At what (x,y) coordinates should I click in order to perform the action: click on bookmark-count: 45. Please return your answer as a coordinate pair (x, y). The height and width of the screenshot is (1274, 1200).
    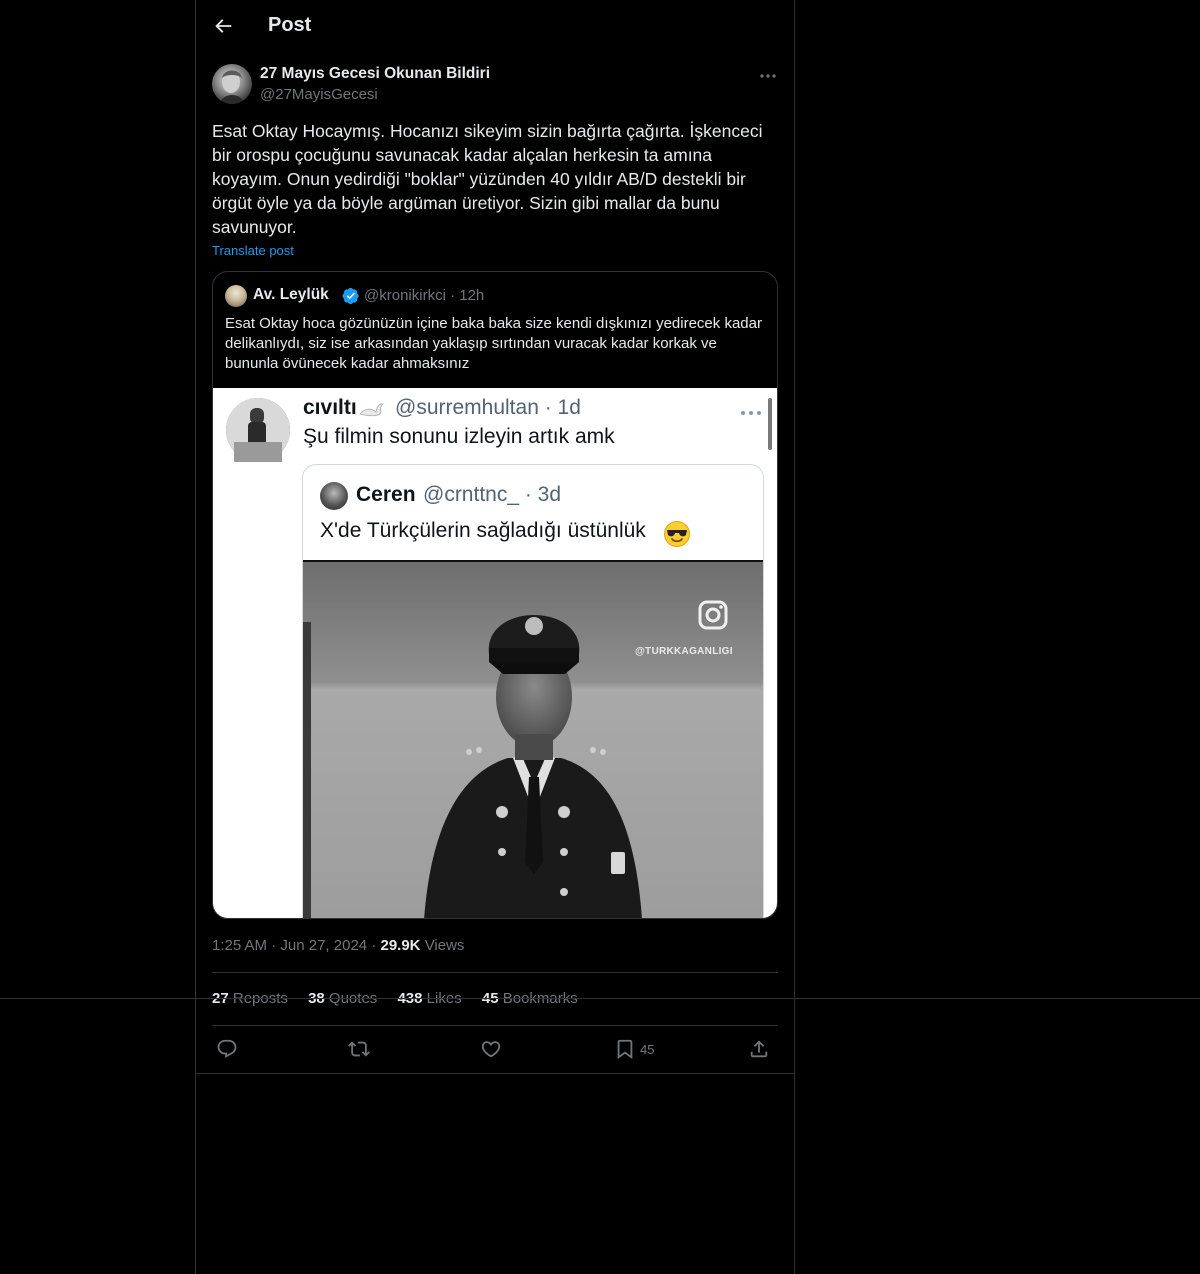
    Looking at the image, I should click on (647, 1049).